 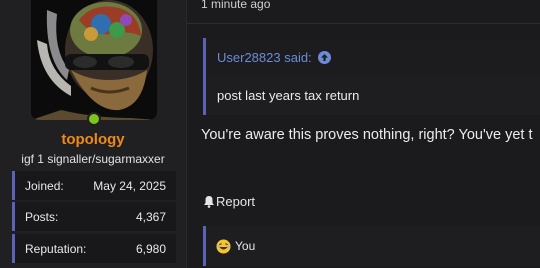 I want to click on reactions-bar: You, so click(x=371, y=246).